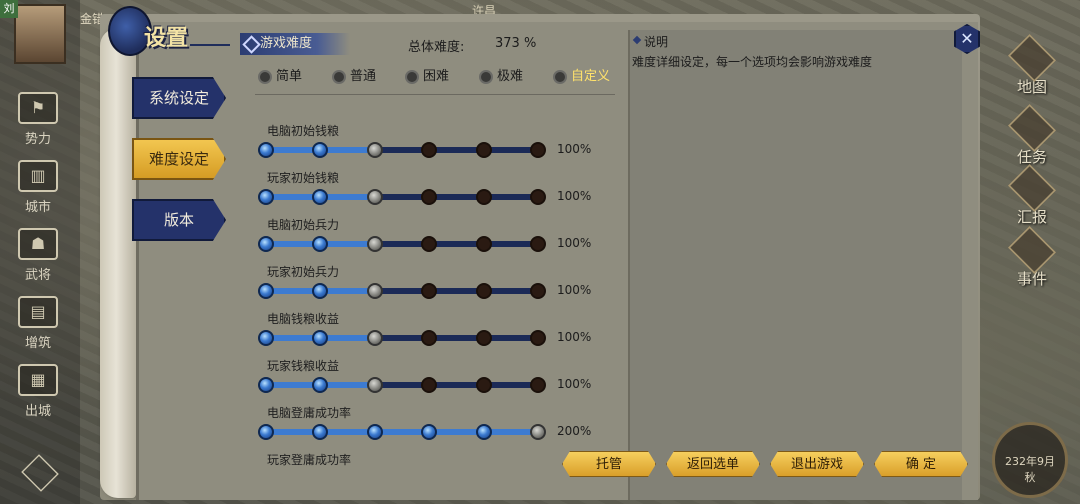 This screenshot has width=1080, height=504. I want to click on rail-item-general: ☗ 武将, so click(38, 256).